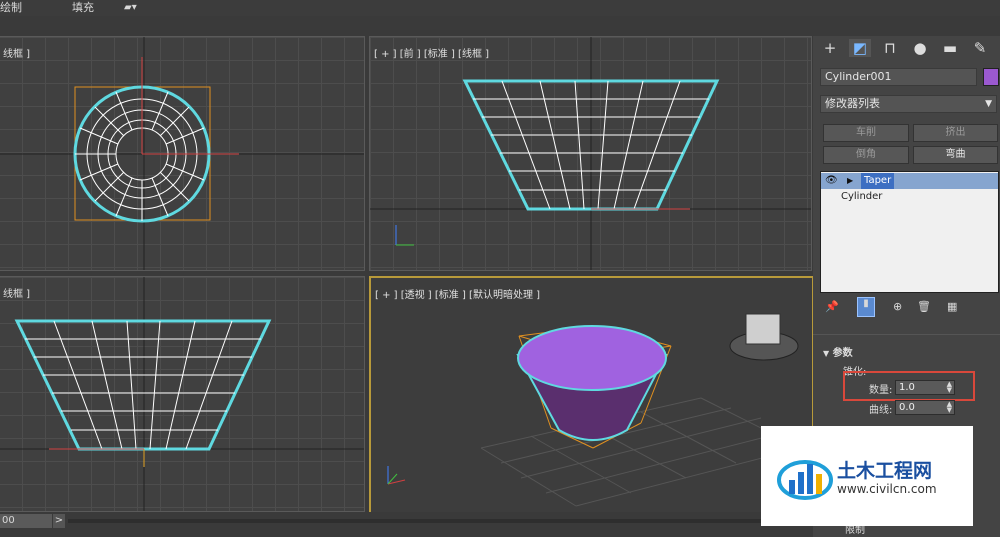 This screenshot has height=537, width=1000. What do you see at coordinates (925, 387) in the screenshot?
I see `amount-spinner: 1.0 ▲ ▼` at bounding box center [925, 387].